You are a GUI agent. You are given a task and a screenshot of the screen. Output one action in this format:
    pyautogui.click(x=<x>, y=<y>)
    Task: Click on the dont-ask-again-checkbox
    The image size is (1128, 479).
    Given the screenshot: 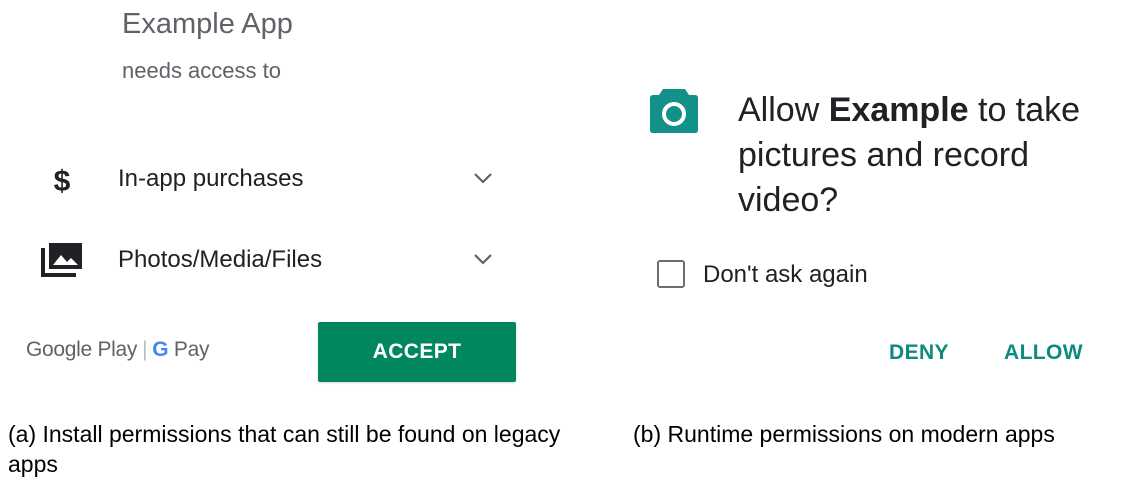 What is the action you would take?
    pyautogui.click(x=671, y=274)
    